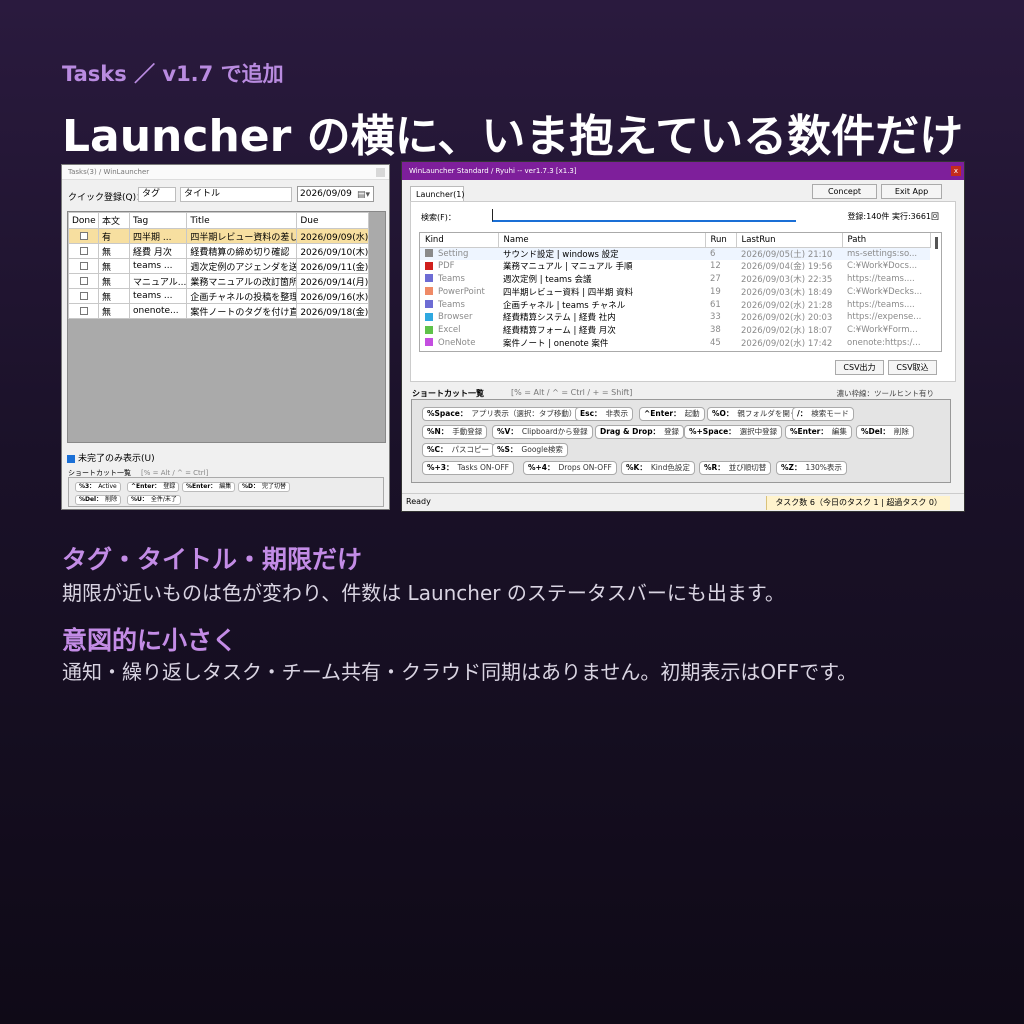 This screenshot has width=1024, height=1024. I want to click on status-bar: Ready タスク数 6（今日のタスク 1 | 超過タスク 0）, so click(683, 502).